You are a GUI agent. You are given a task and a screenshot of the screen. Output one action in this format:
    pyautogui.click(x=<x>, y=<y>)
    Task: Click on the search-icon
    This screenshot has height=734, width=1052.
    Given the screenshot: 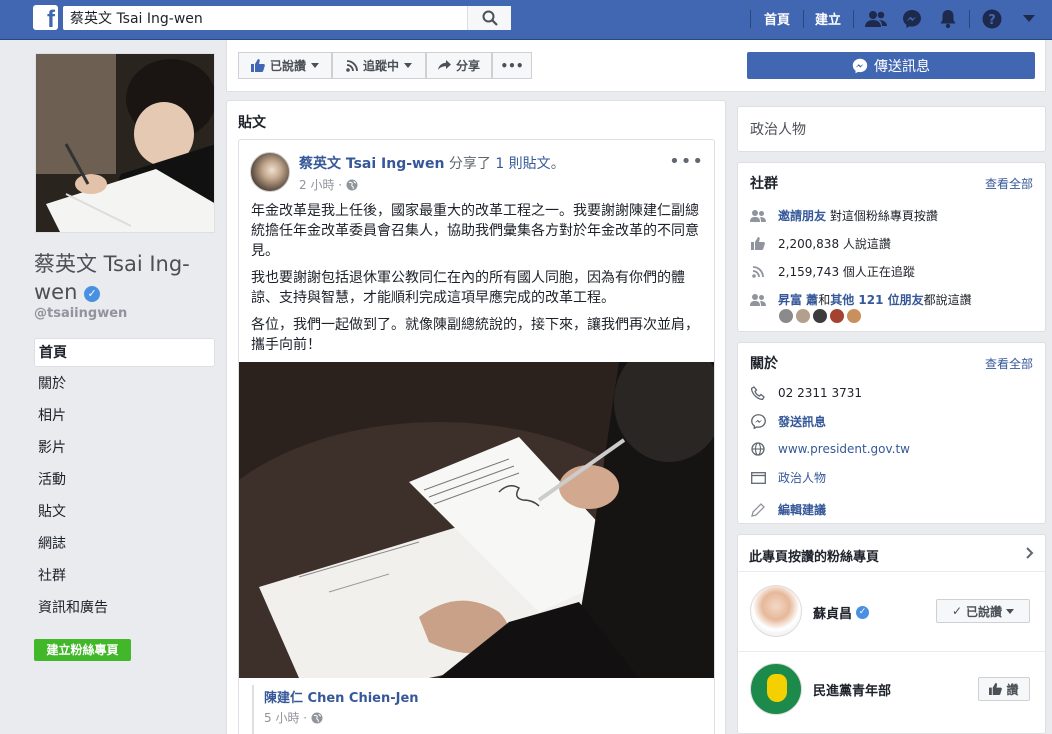 What is the action you would take?
    pyautogui.click(x=490, y=18)
    